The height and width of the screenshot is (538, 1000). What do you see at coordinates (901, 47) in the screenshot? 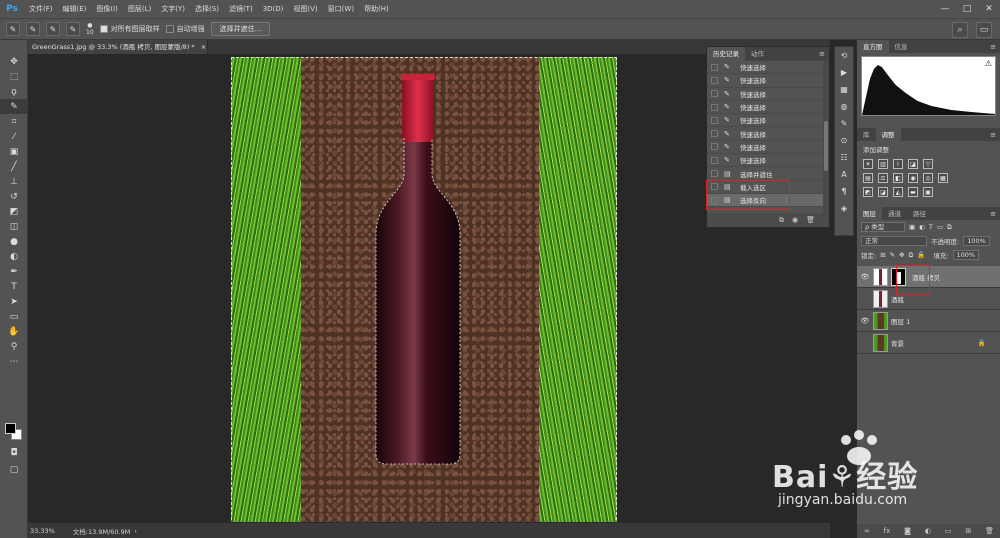
I see `tab-info: 信息` at bounding box center [901, 47].